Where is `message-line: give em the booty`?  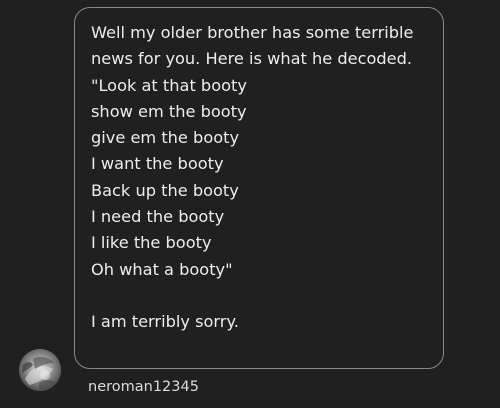
message-line: give em the booty is located at coordinates (165, 138).